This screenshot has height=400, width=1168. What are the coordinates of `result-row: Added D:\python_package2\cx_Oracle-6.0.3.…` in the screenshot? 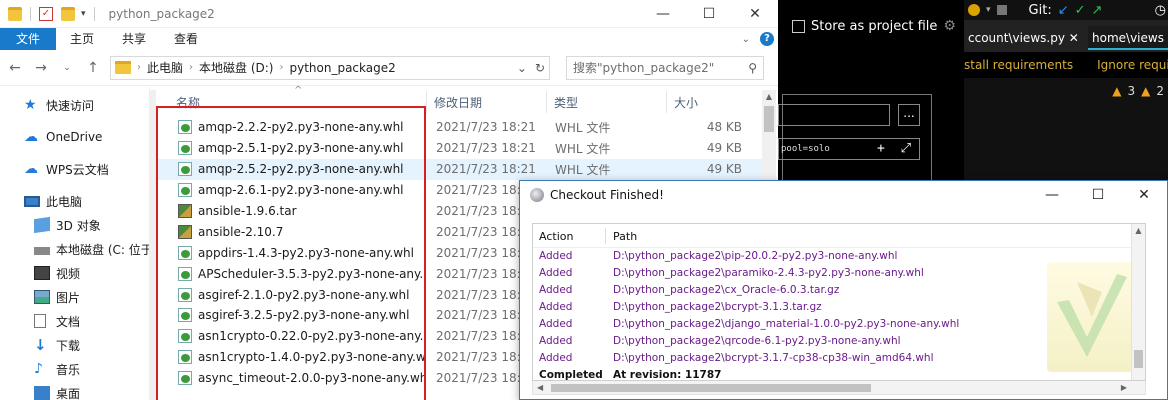 It's located at (839, 290).